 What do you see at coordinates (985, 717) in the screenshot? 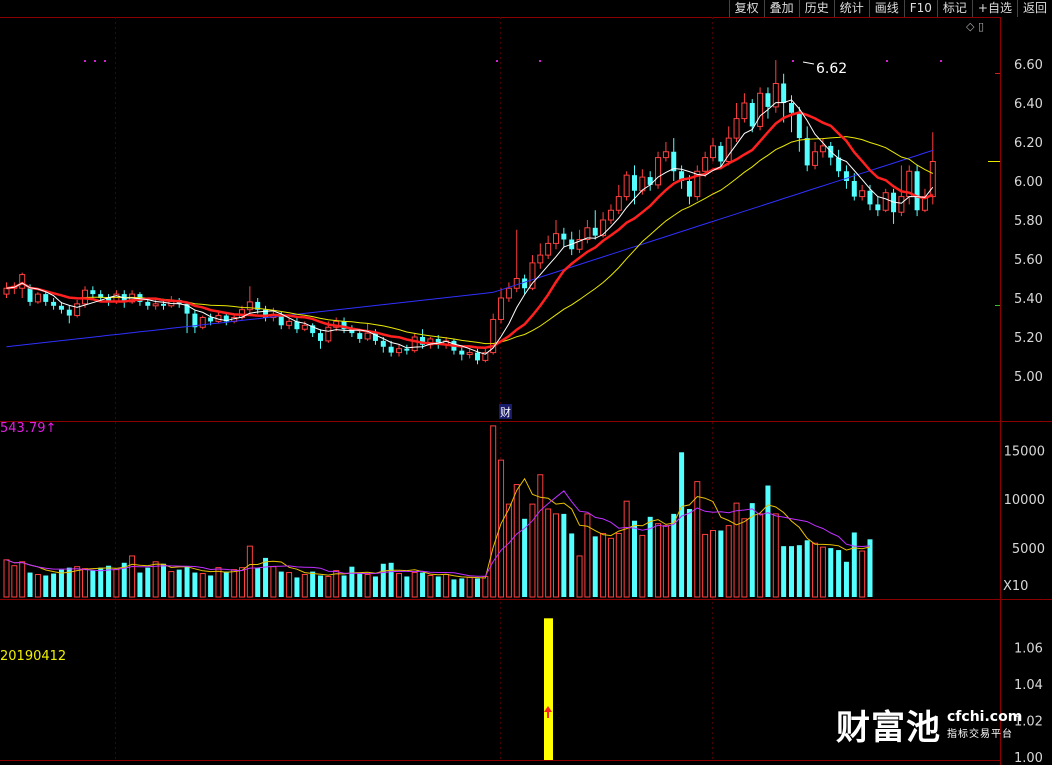
I see `logo-domain: cfchi.com` at bounding box center [985, 717].